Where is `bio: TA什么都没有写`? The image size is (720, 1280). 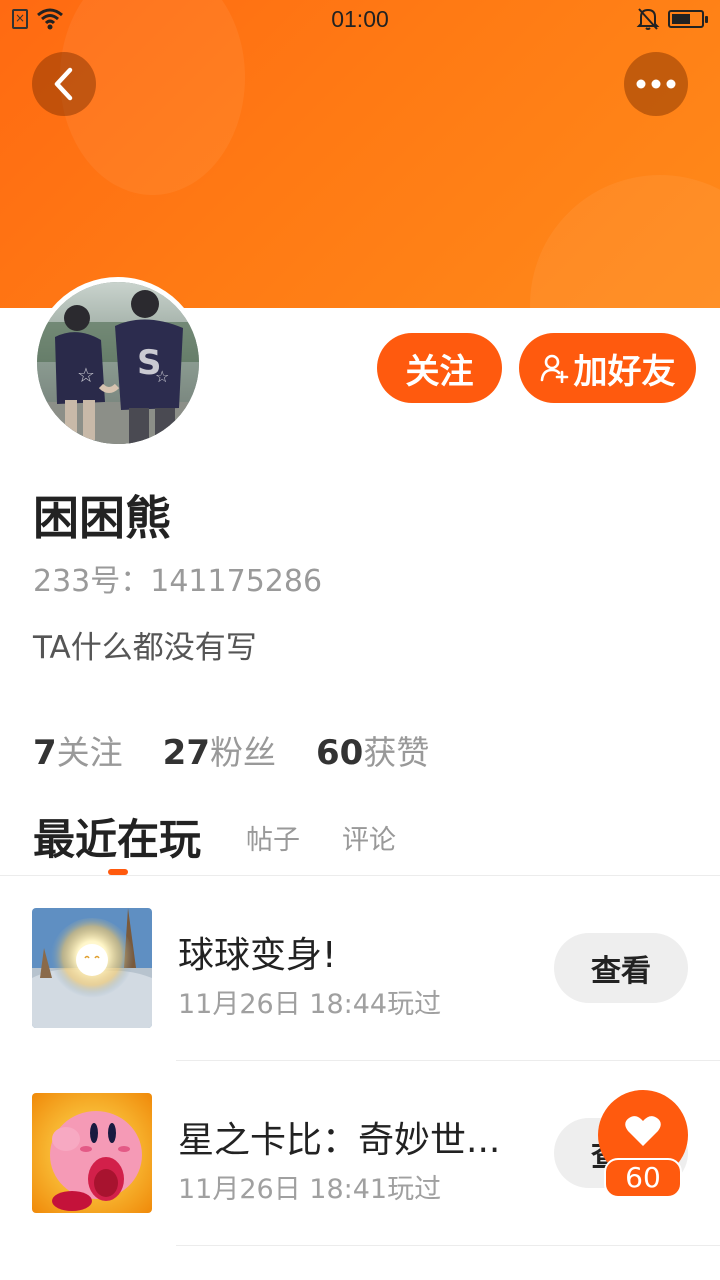 bio: TA什么都没有写 is located at coordinates (145, 648).